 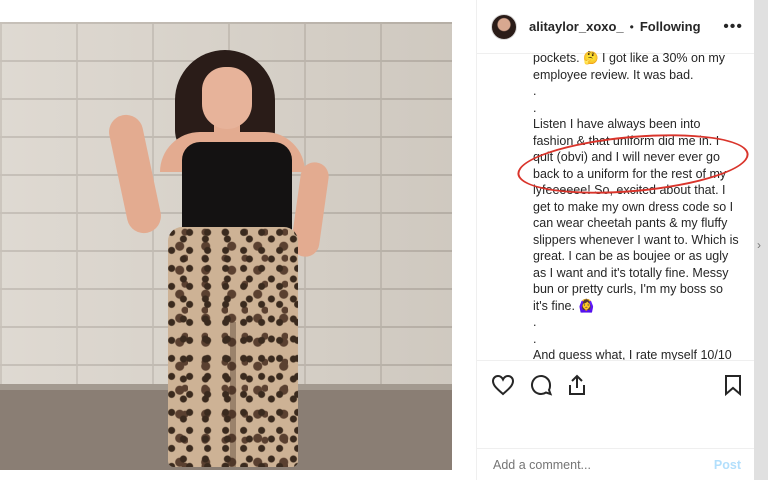 I want to click on post-header: alitaylor_xoxo_ • Following •••, so click(x=616, y=27).